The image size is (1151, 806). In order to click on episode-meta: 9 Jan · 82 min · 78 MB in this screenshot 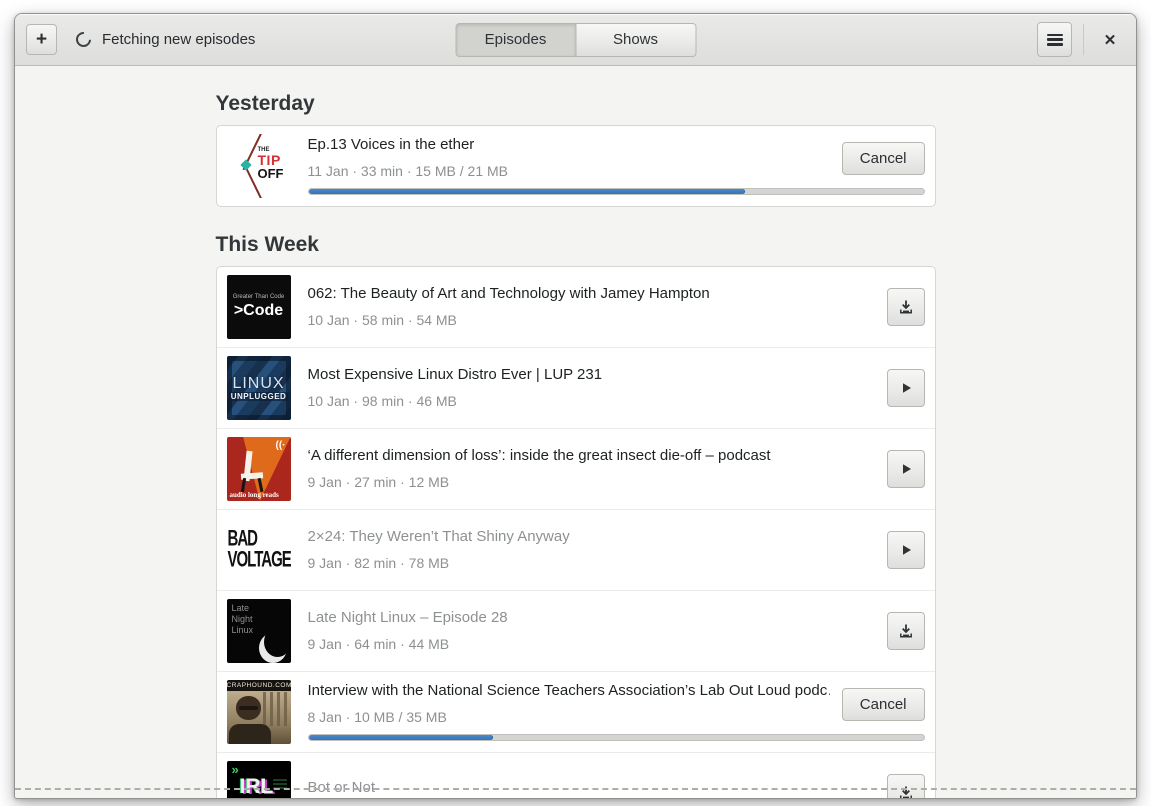, I will do `click(378, 562)`.